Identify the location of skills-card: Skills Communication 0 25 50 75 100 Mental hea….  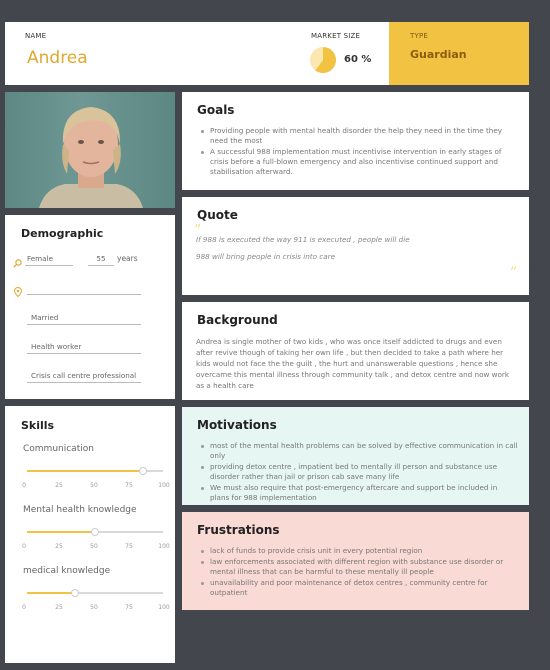
(90, 534).